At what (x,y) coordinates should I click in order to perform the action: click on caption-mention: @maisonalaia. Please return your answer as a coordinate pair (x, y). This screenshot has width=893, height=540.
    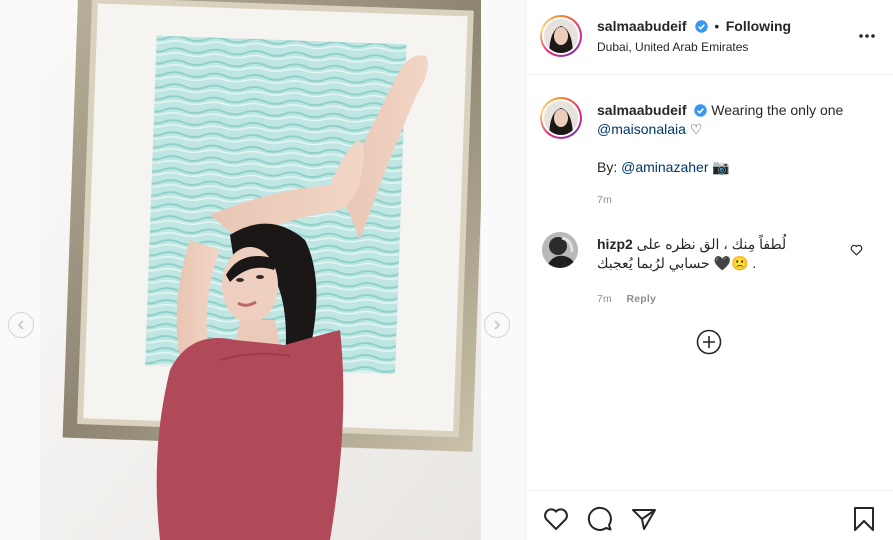
    Looking at the image, I should click on (641, 129).